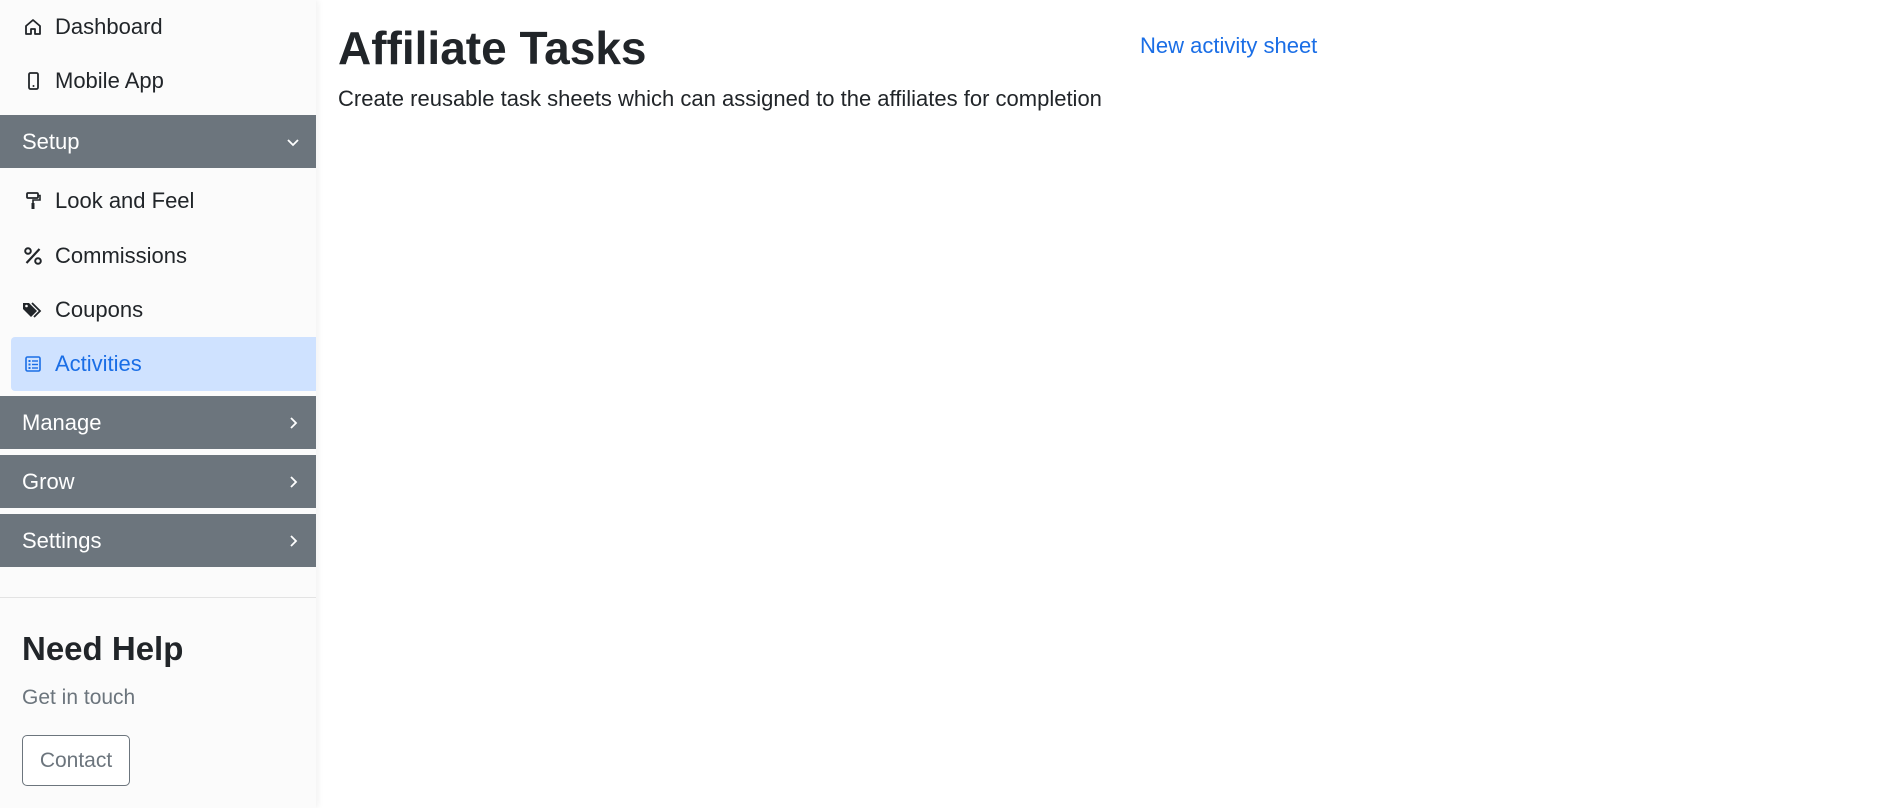  Describe the element at coordinates (109, 80) in the screenshot. I see `sidebar-item-label: Mobile App` at that location.